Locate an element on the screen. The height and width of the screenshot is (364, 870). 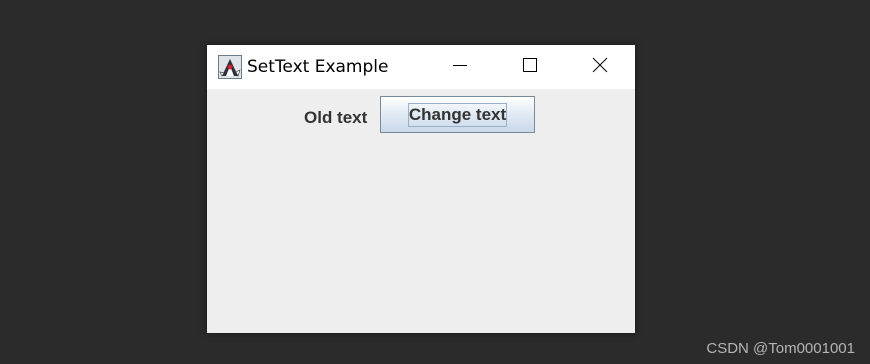
close-icon is located at coordinates (600, 67).